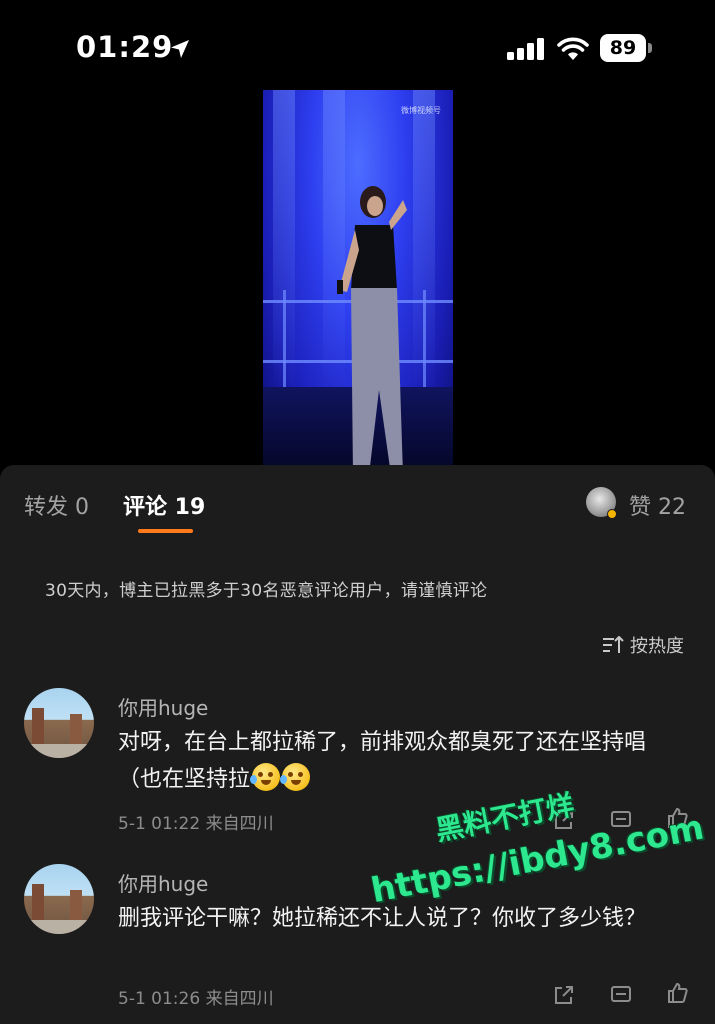 The height and width of the screenshot is (1024, 715). Describe the element at coordinates (56, 505) in the screenshot. I see `tab-repost: 转发 0` at that location.